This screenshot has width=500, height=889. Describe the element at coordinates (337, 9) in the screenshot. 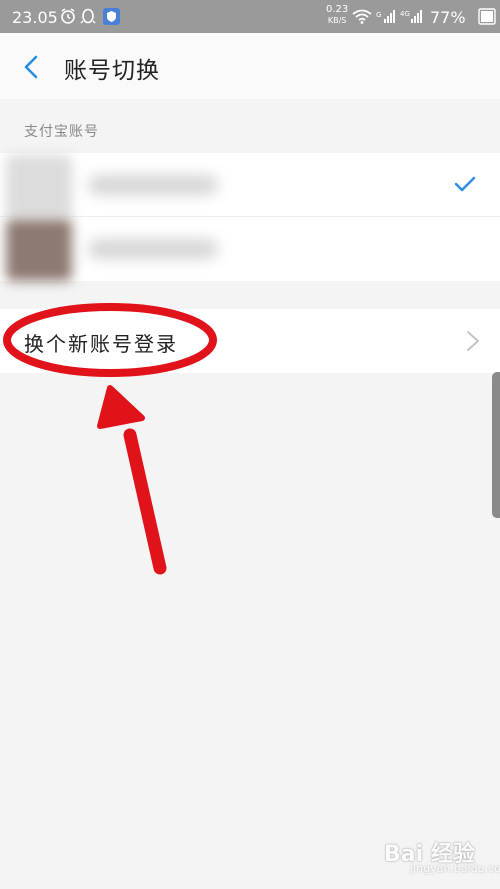

I see `network-speed-value: 0.23` at that location.